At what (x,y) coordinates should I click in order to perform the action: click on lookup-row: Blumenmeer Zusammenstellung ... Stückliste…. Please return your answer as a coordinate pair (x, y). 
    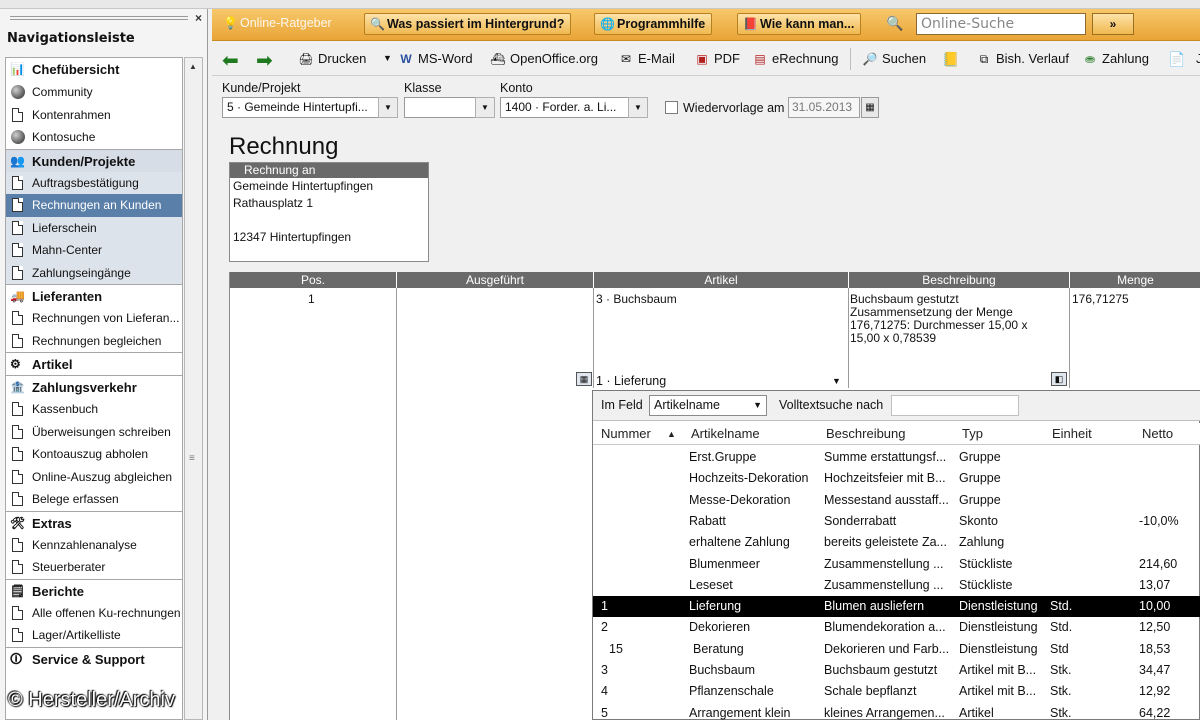
    Looking at the image, I should click on (896, 564).